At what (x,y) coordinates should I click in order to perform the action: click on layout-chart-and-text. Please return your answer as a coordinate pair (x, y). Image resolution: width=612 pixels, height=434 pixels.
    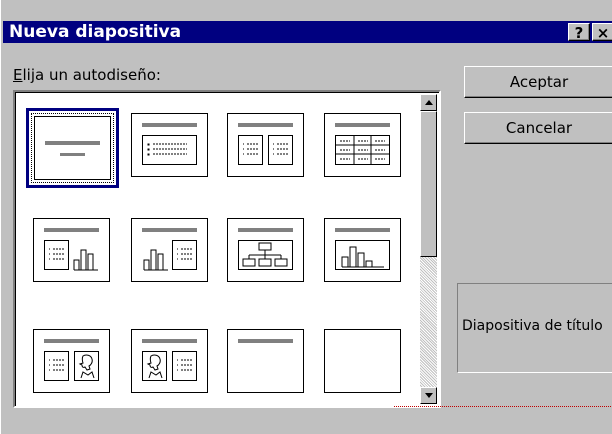
    Looking at the image, I should click on (169, 250).